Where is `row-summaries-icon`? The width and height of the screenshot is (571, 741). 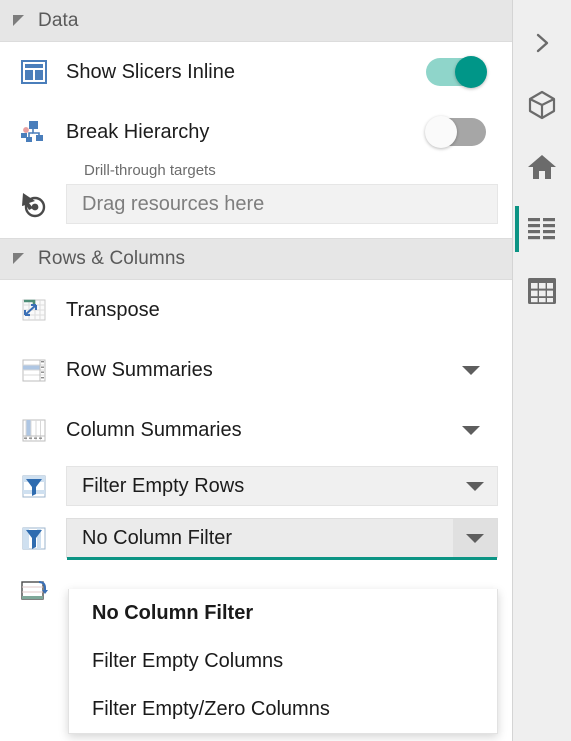 row-summaries-icon is located at coordinates (34, 370).